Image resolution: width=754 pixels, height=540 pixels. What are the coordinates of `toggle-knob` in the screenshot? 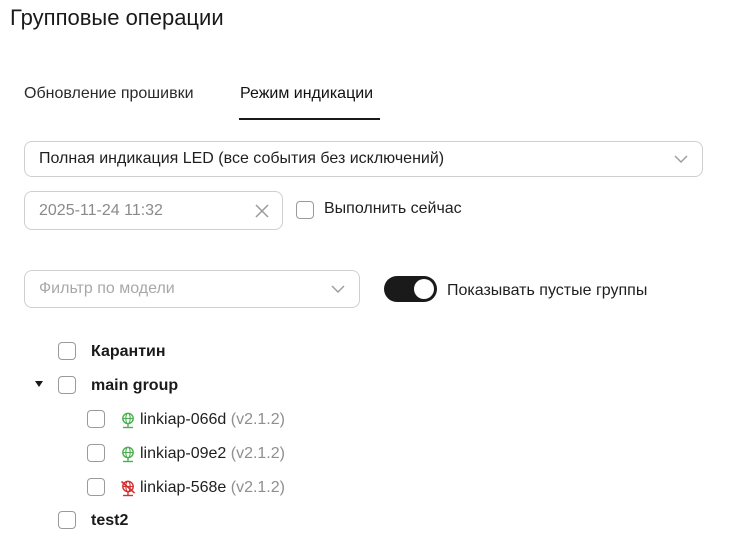 It's located at (424, 289).